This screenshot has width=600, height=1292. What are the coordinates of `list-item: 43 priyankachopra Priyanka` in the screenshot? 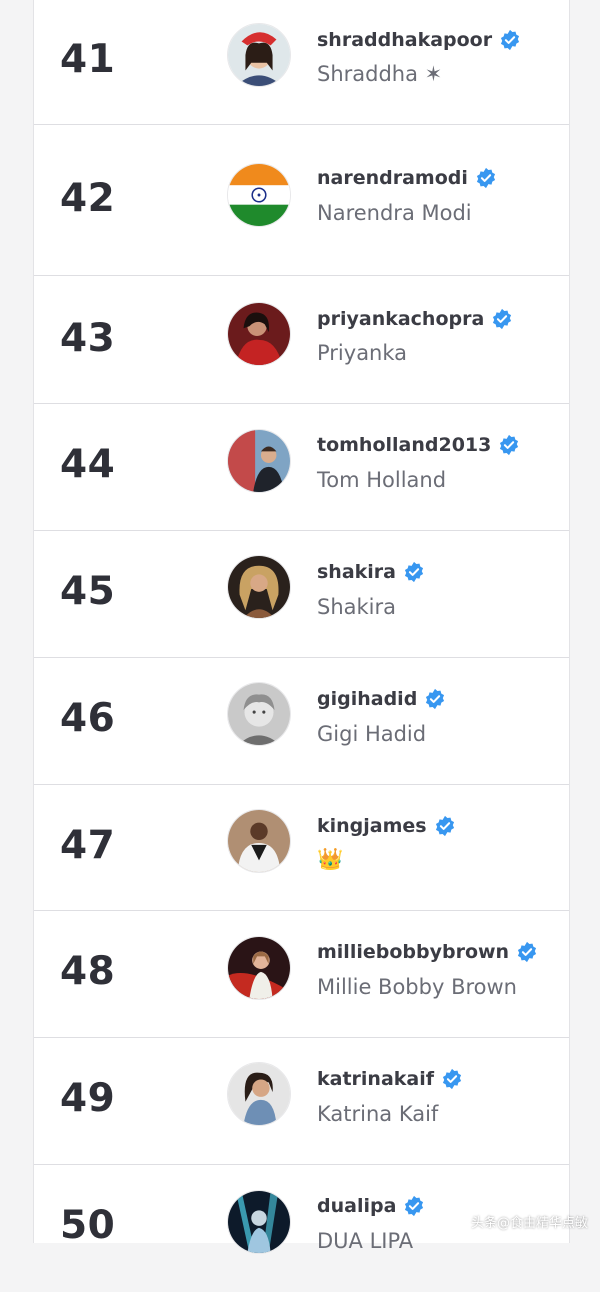 It's located at (301, 340).